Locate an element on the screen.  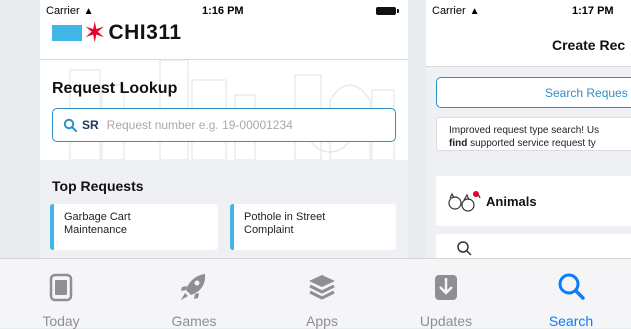
layers-icon is located at coordinates (322, 287).